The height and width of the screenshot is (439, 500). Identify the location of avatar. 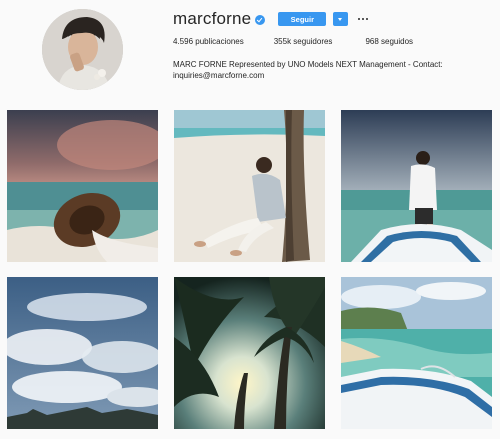
(82, 49).